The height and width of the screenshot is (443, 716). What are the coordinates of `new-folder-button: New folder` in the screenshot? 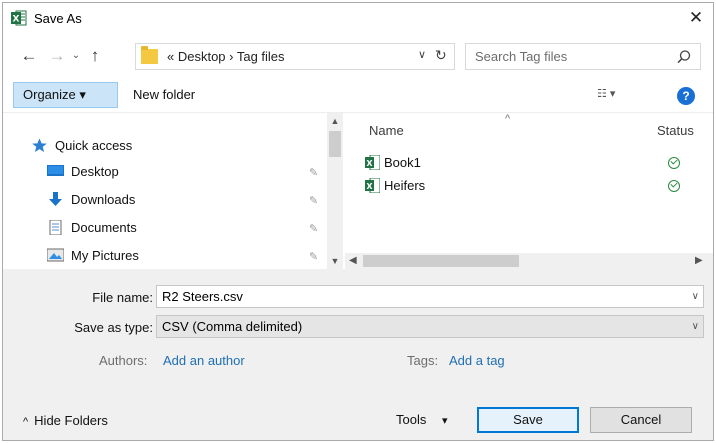 It's located at (164, 95).